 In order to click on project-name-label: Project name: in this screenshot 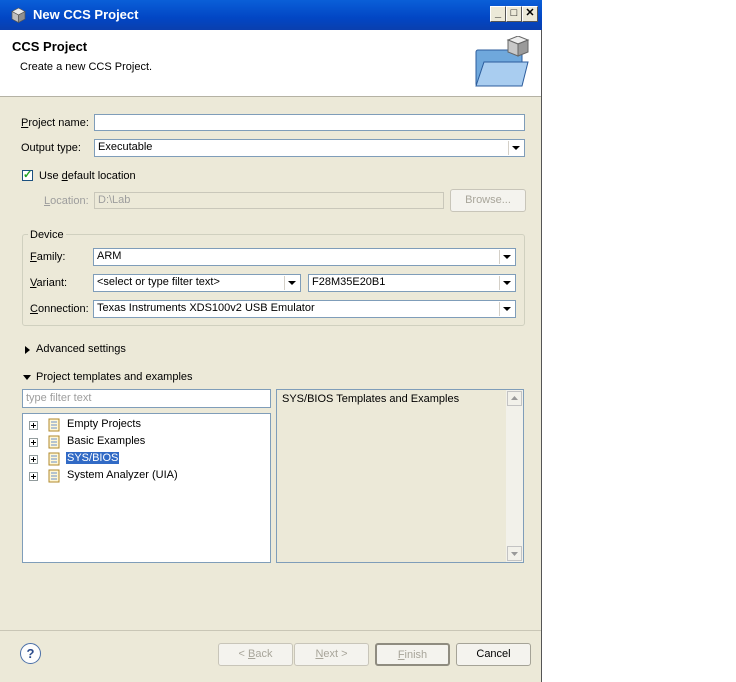, I will do `click(55, 123)`.